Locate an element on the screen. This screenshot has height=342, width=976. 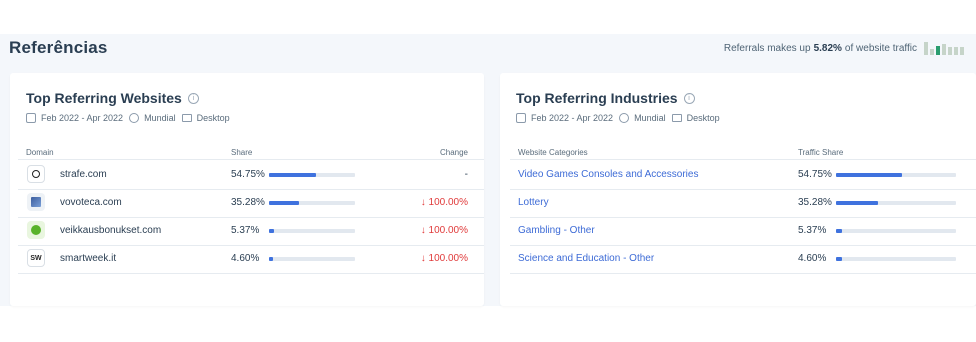
table-row: vovoteca.com 35.28% ↓ 100.00% is located at coordinates (247, 203).